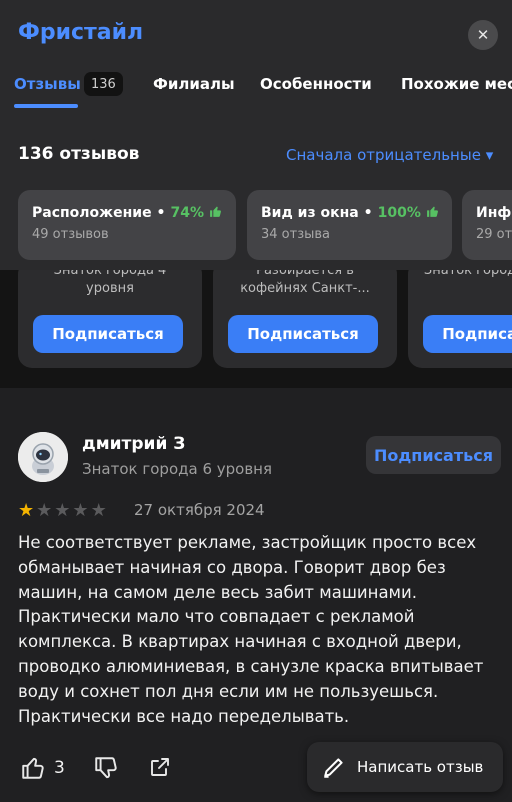  What do you see at coordinates (194, 84) in the screenshot?
I see `tab-branches: Филиалы` at bounding box center [194, 84].